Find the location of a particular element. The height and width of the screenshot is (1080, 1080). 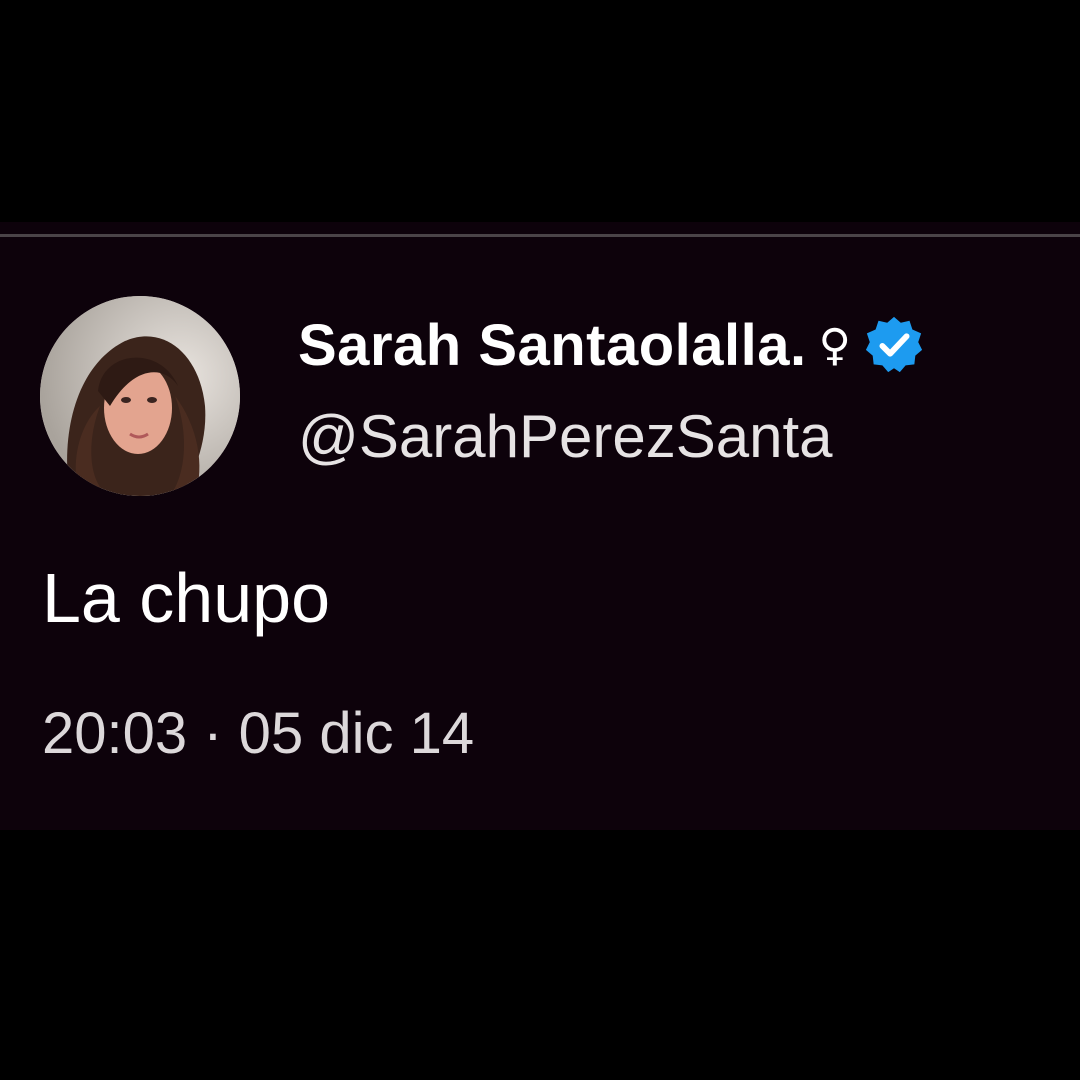

avatar is located at coordinates (140, 396).